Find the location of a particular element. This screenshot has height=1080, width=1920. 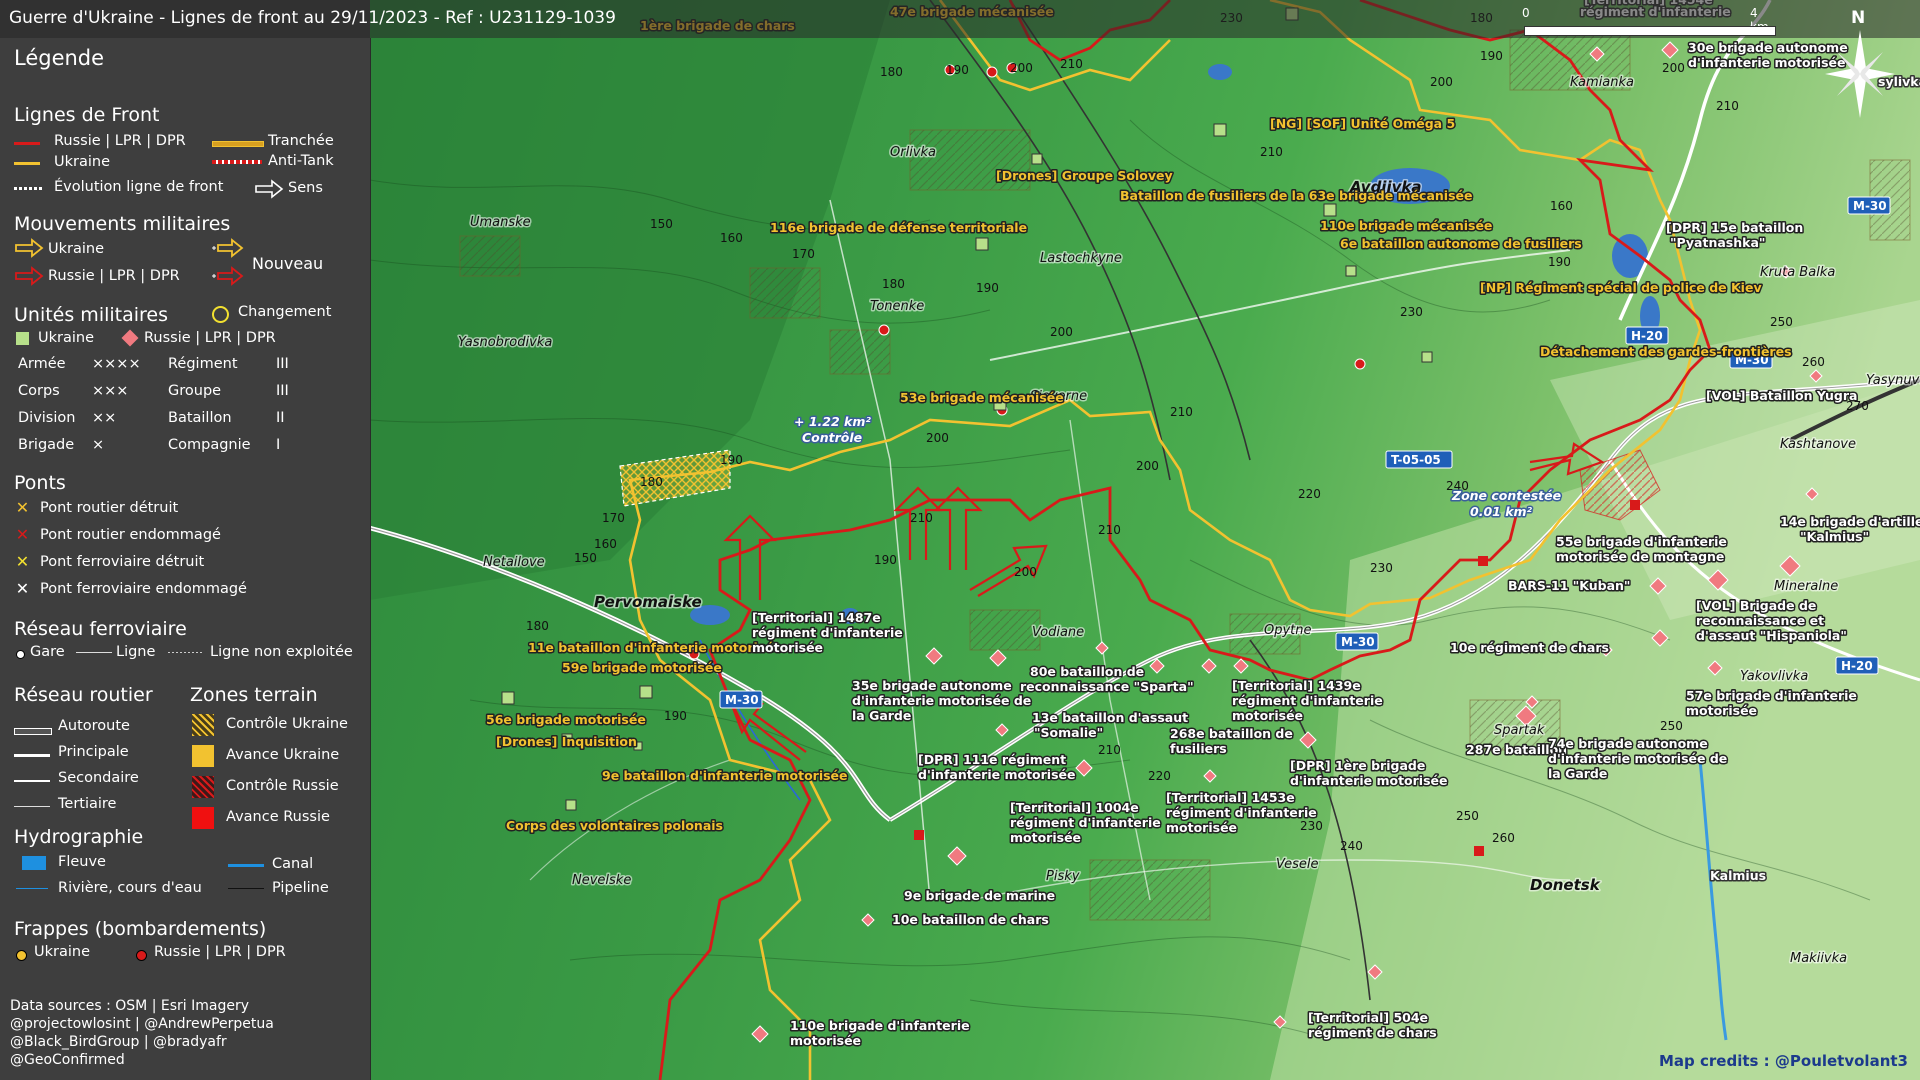

road-label: H-20 is located at coordinates (1647, 336).